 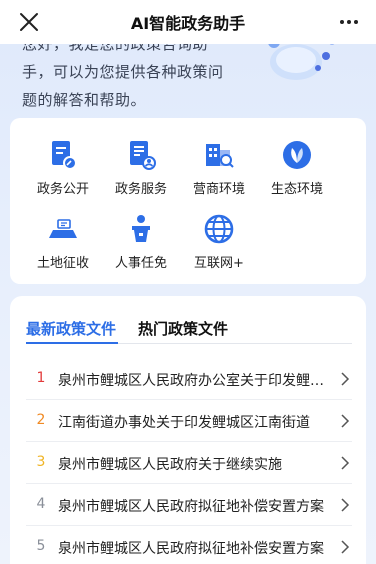 I want to click on service-item-business-env: 营商环境, so click(x=219, y=167).